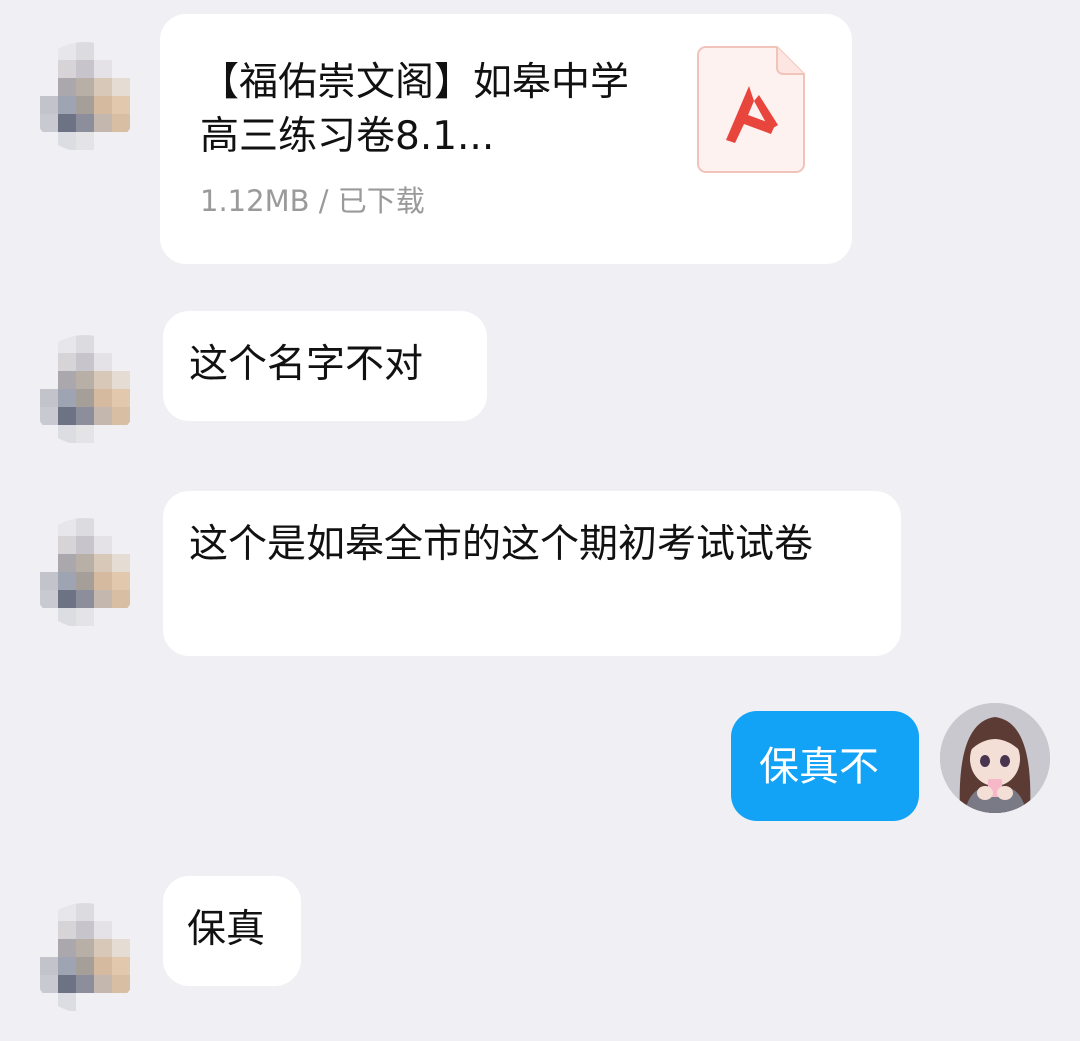 The height and width of the screenshot is (1041, 1080). I want to click on incoming-message: 这个是如皋全市的这个期初考试试卷, so click(532, 573).